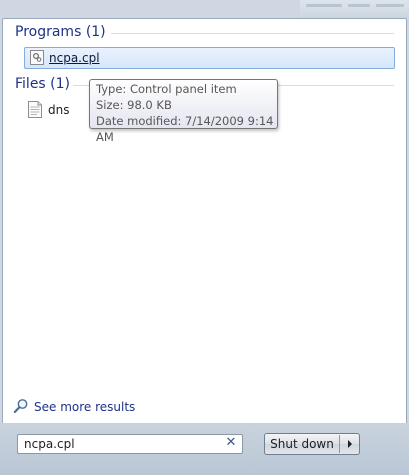  I want to click on shut-down-button: Shut down, so click(312, 444).